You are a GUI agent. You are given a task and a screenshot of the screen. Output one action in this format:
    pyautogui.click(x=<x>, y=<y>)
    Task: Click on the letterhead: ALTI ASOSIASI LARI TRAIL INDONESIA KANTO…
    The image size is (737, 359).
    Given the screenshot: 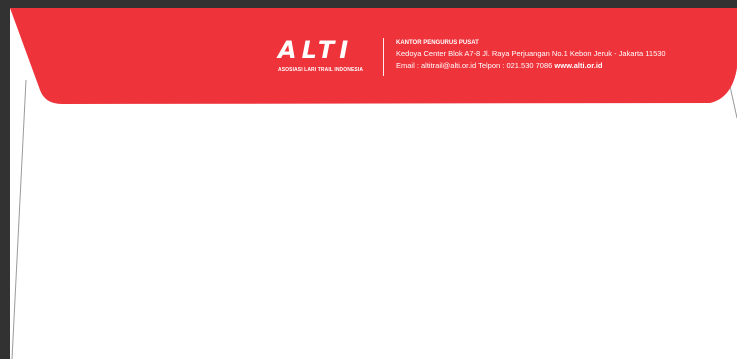 What is the action you would take?
    pyautogui.click(x=498, y=56)
    